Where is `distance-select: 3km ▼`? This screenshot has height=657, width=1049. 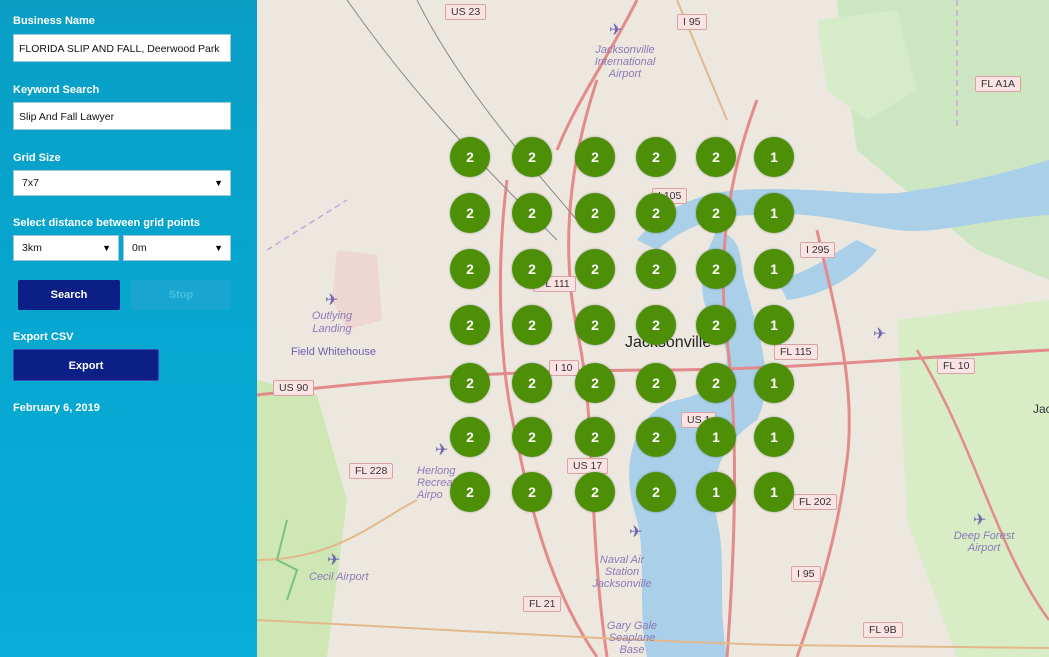 distance-select: 3km ▼ is located at coordinates (66, 248).